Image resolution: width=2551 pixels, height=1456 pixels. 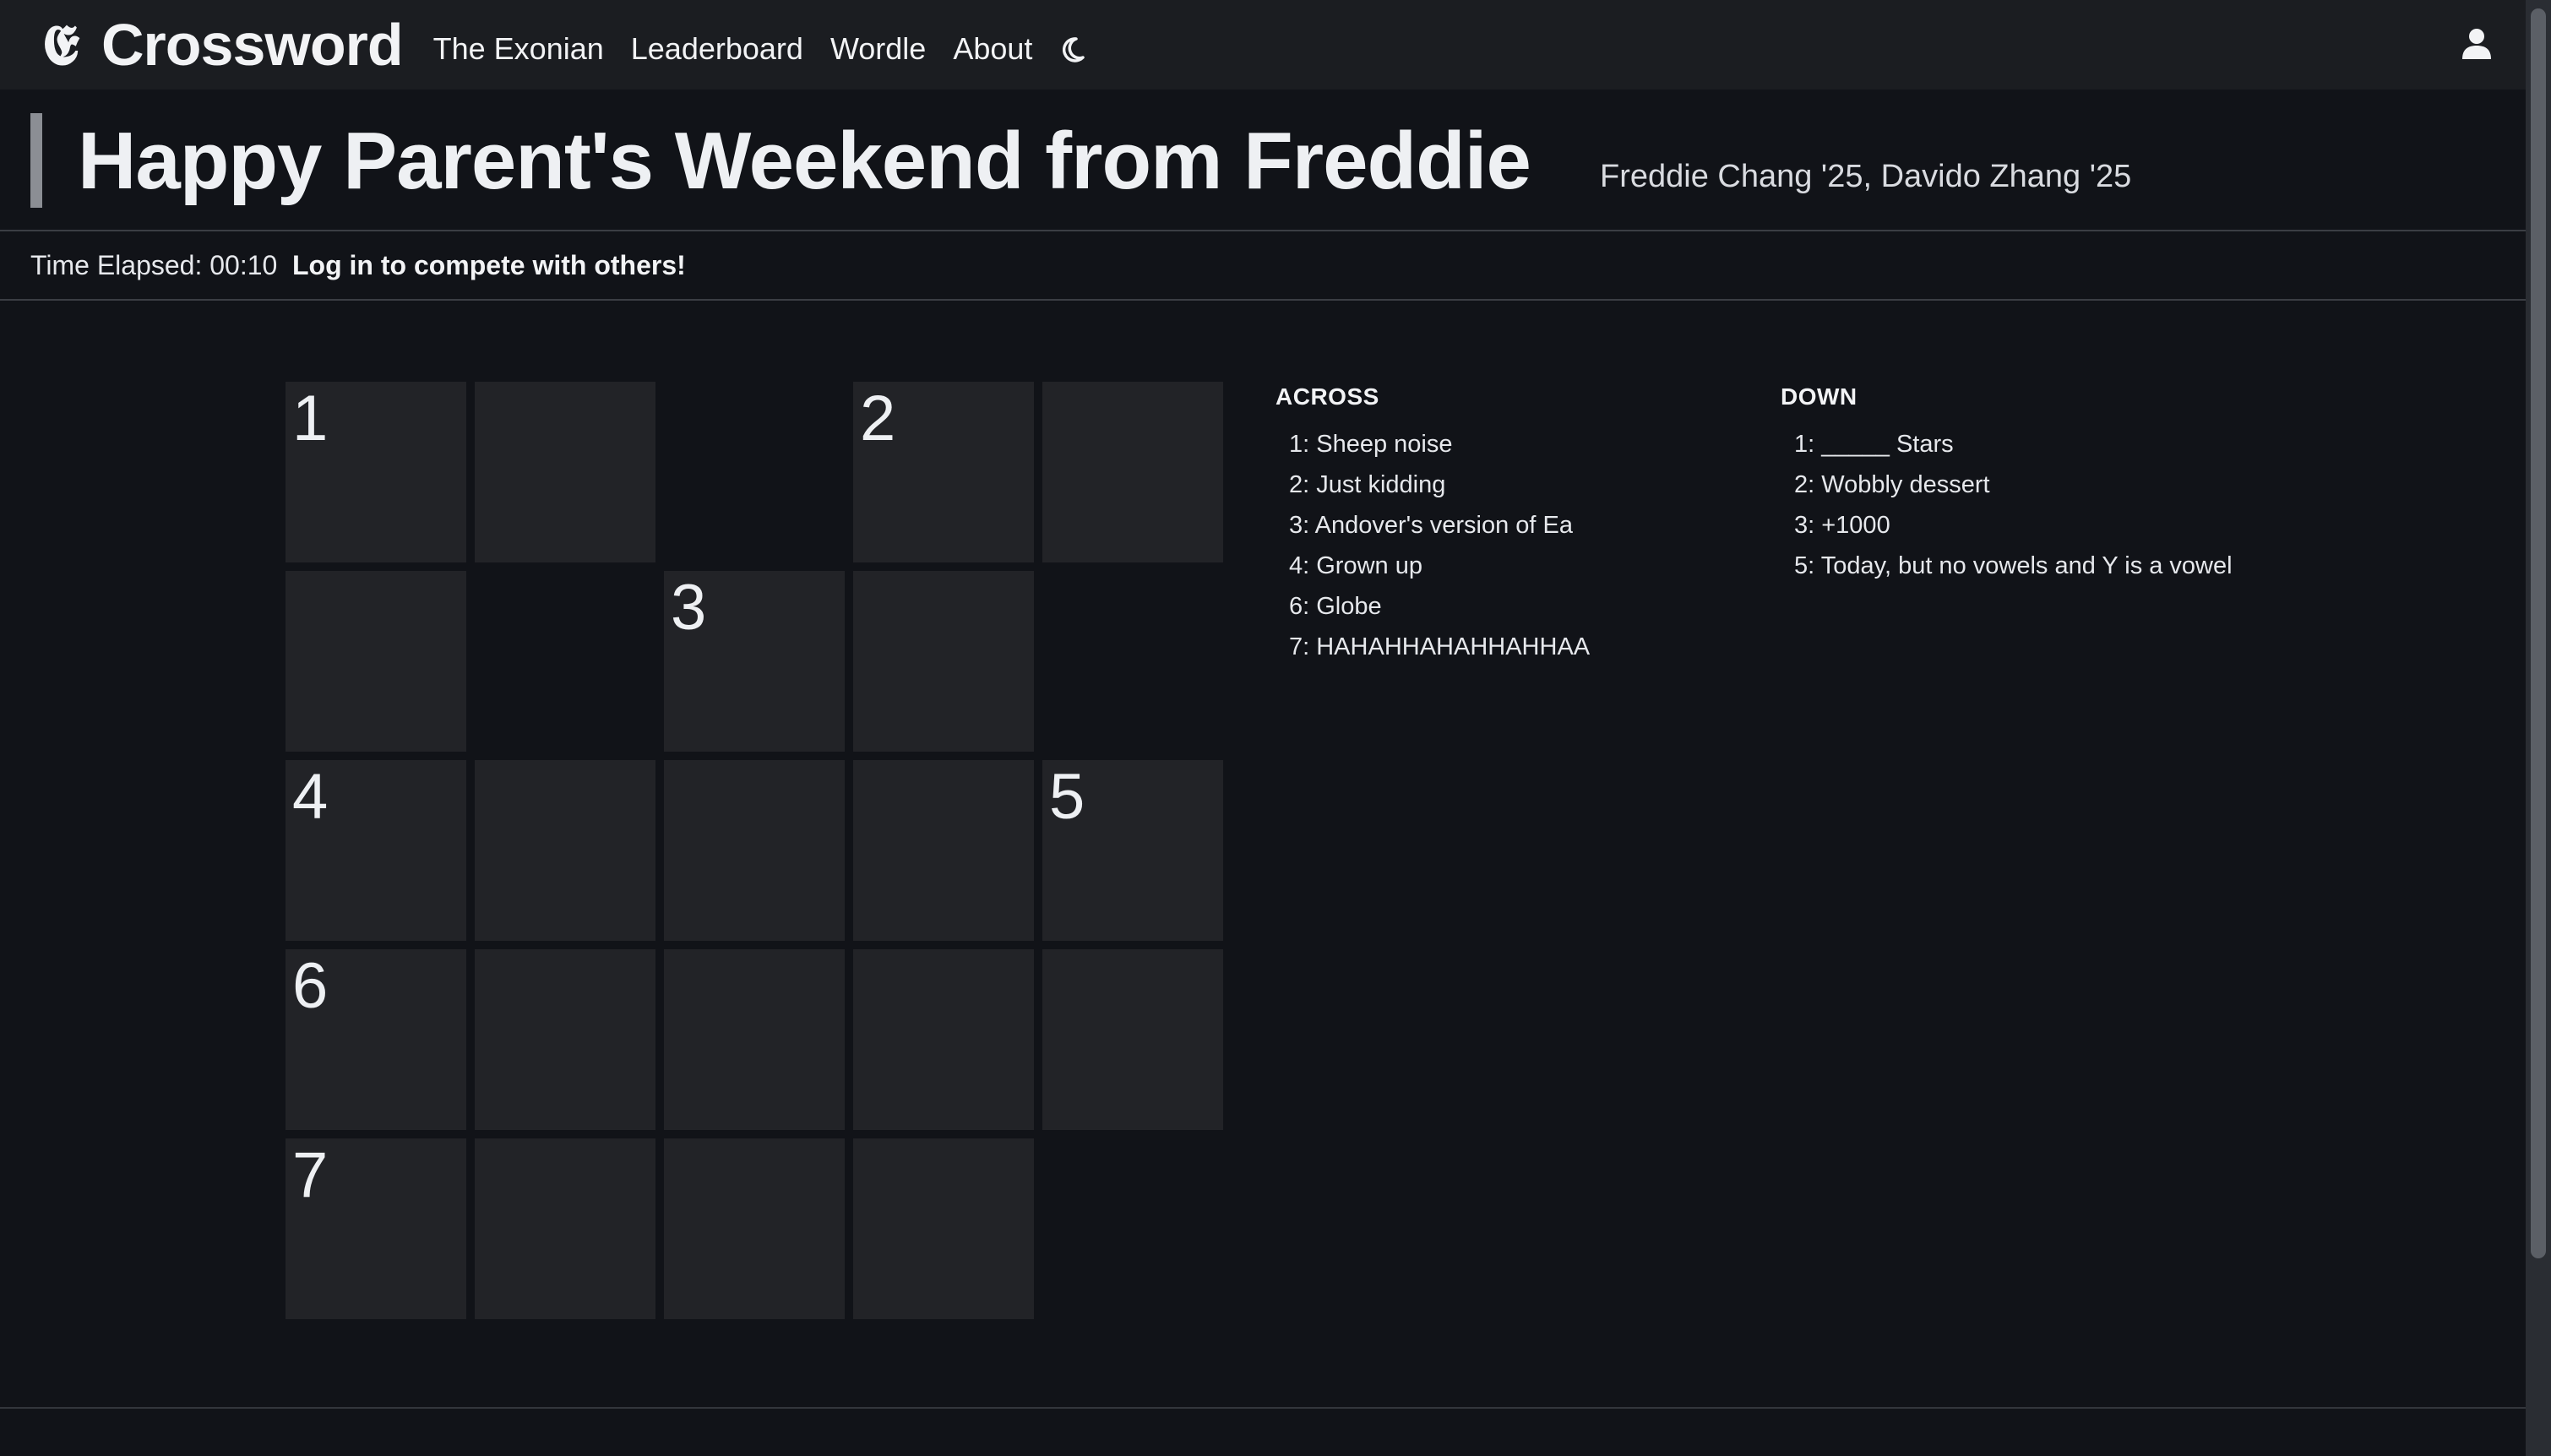 I want to click on cell-number: 6, so click(x=310, y=986).